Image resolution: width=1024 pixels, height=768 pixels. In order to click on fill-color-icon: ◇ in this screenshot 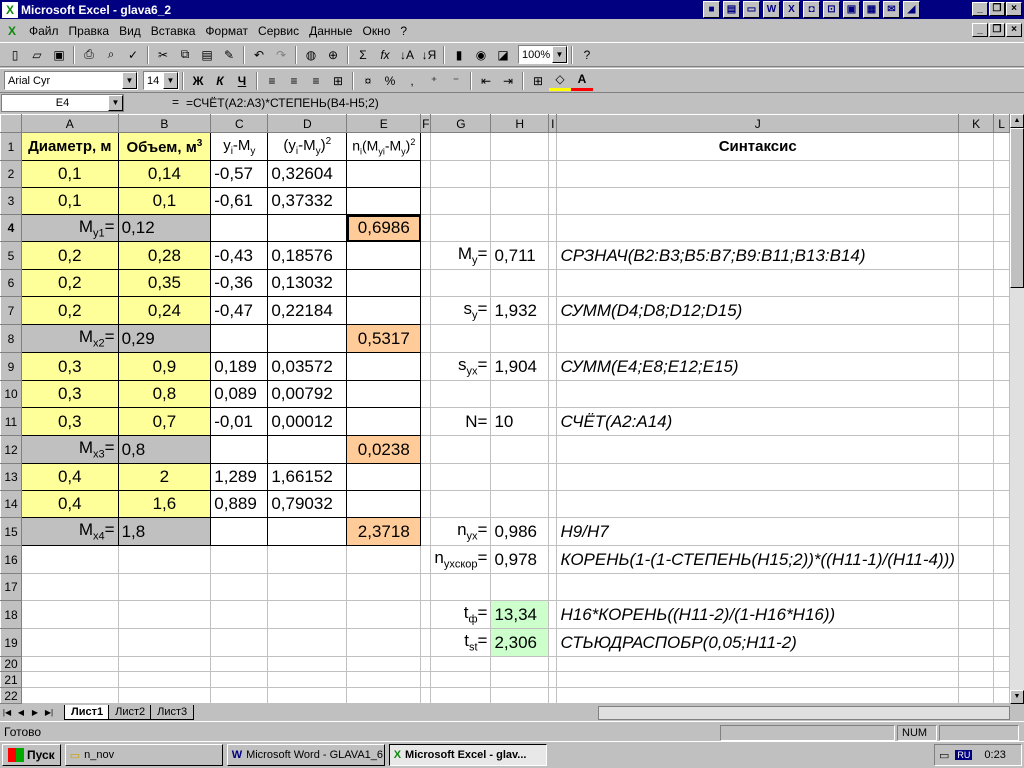, I will do `click(560, 80)`.